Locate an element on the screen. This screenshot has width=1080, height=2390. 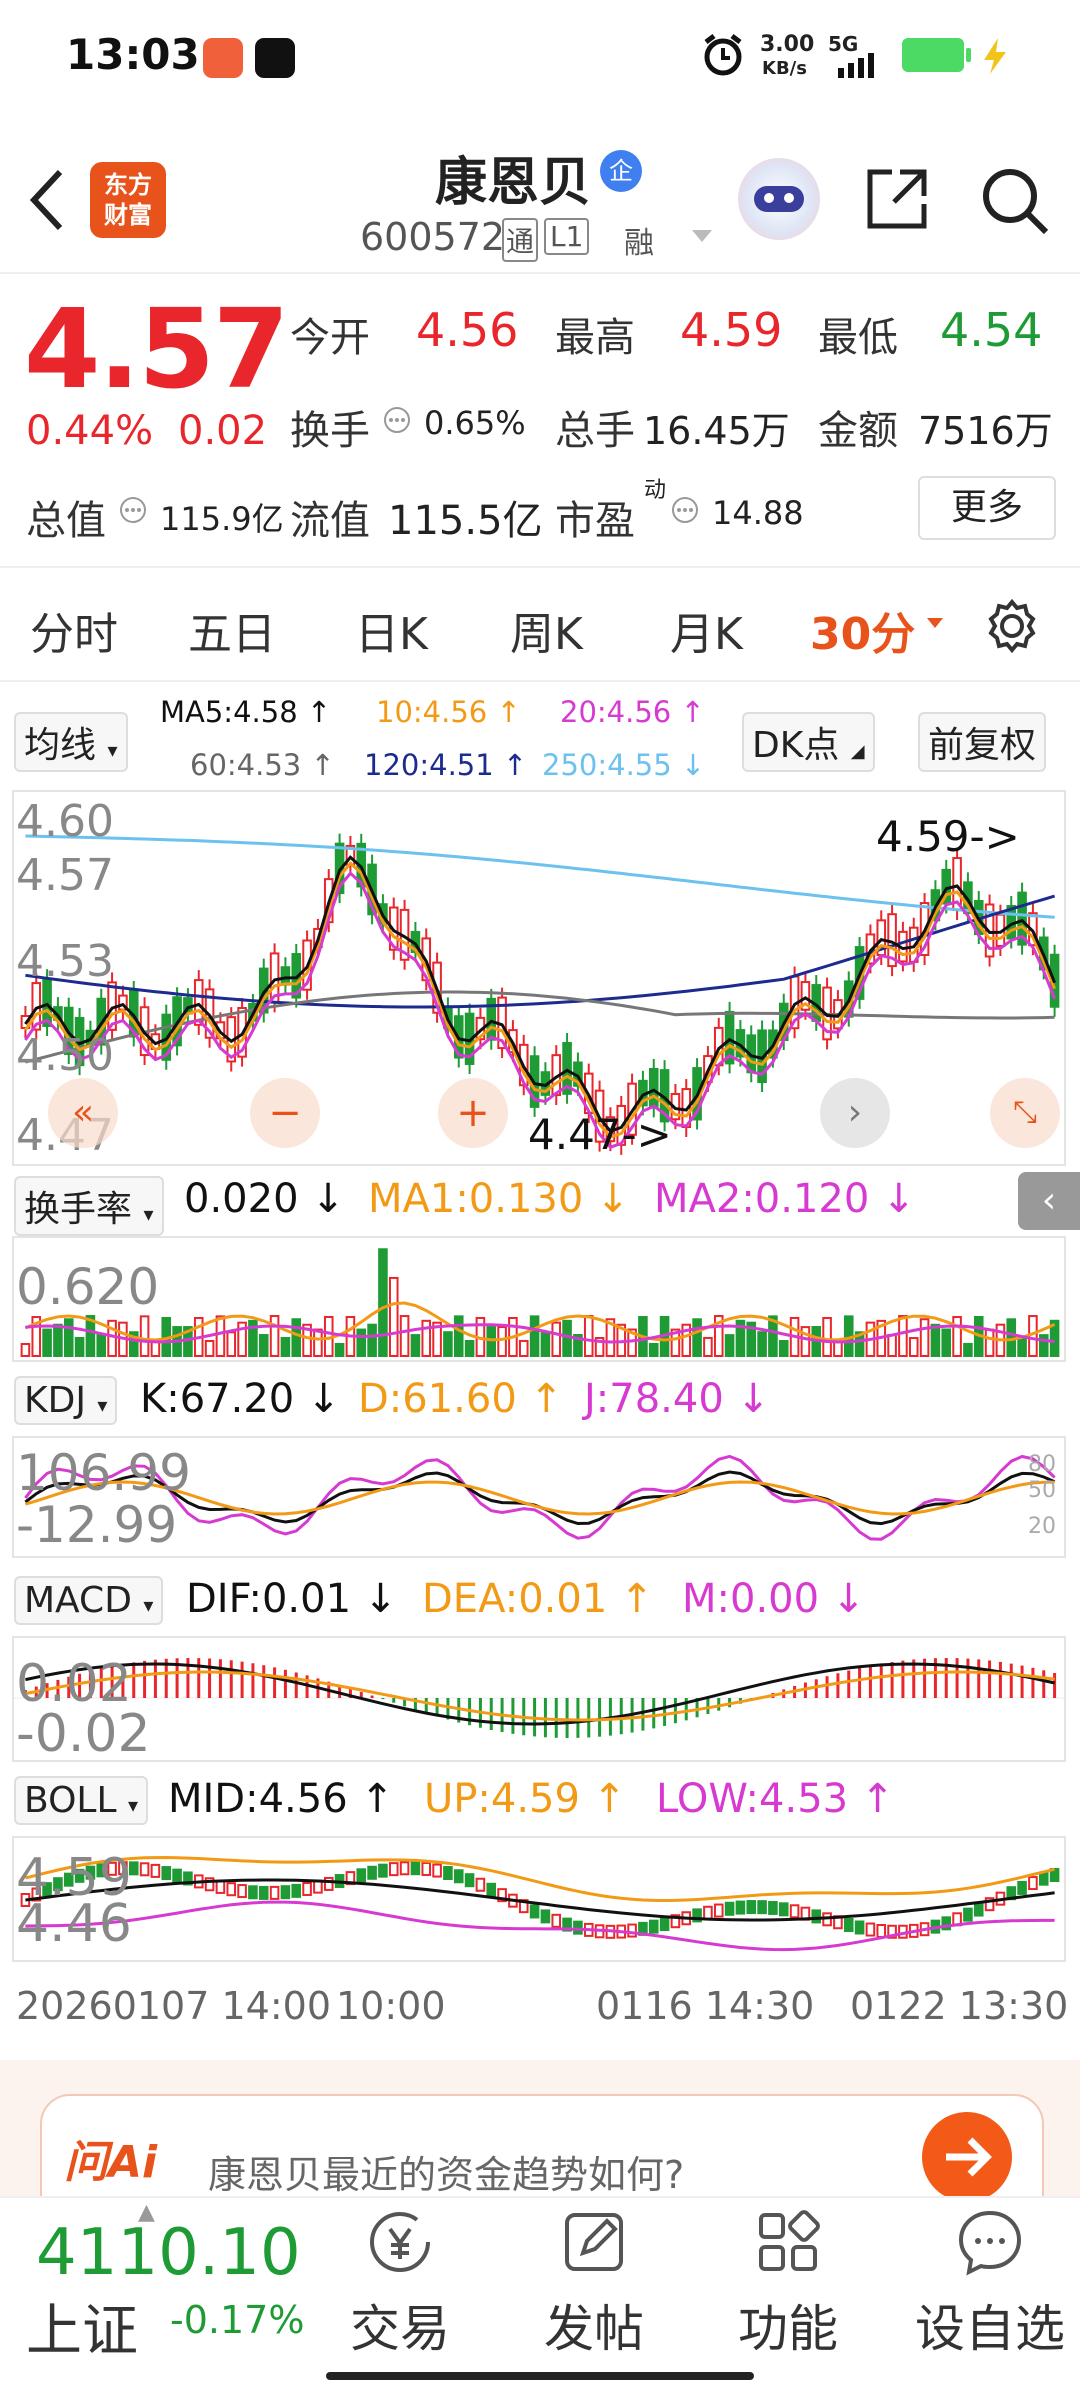
macd-selector-label: MACD is located at coordinates (78, 1600).